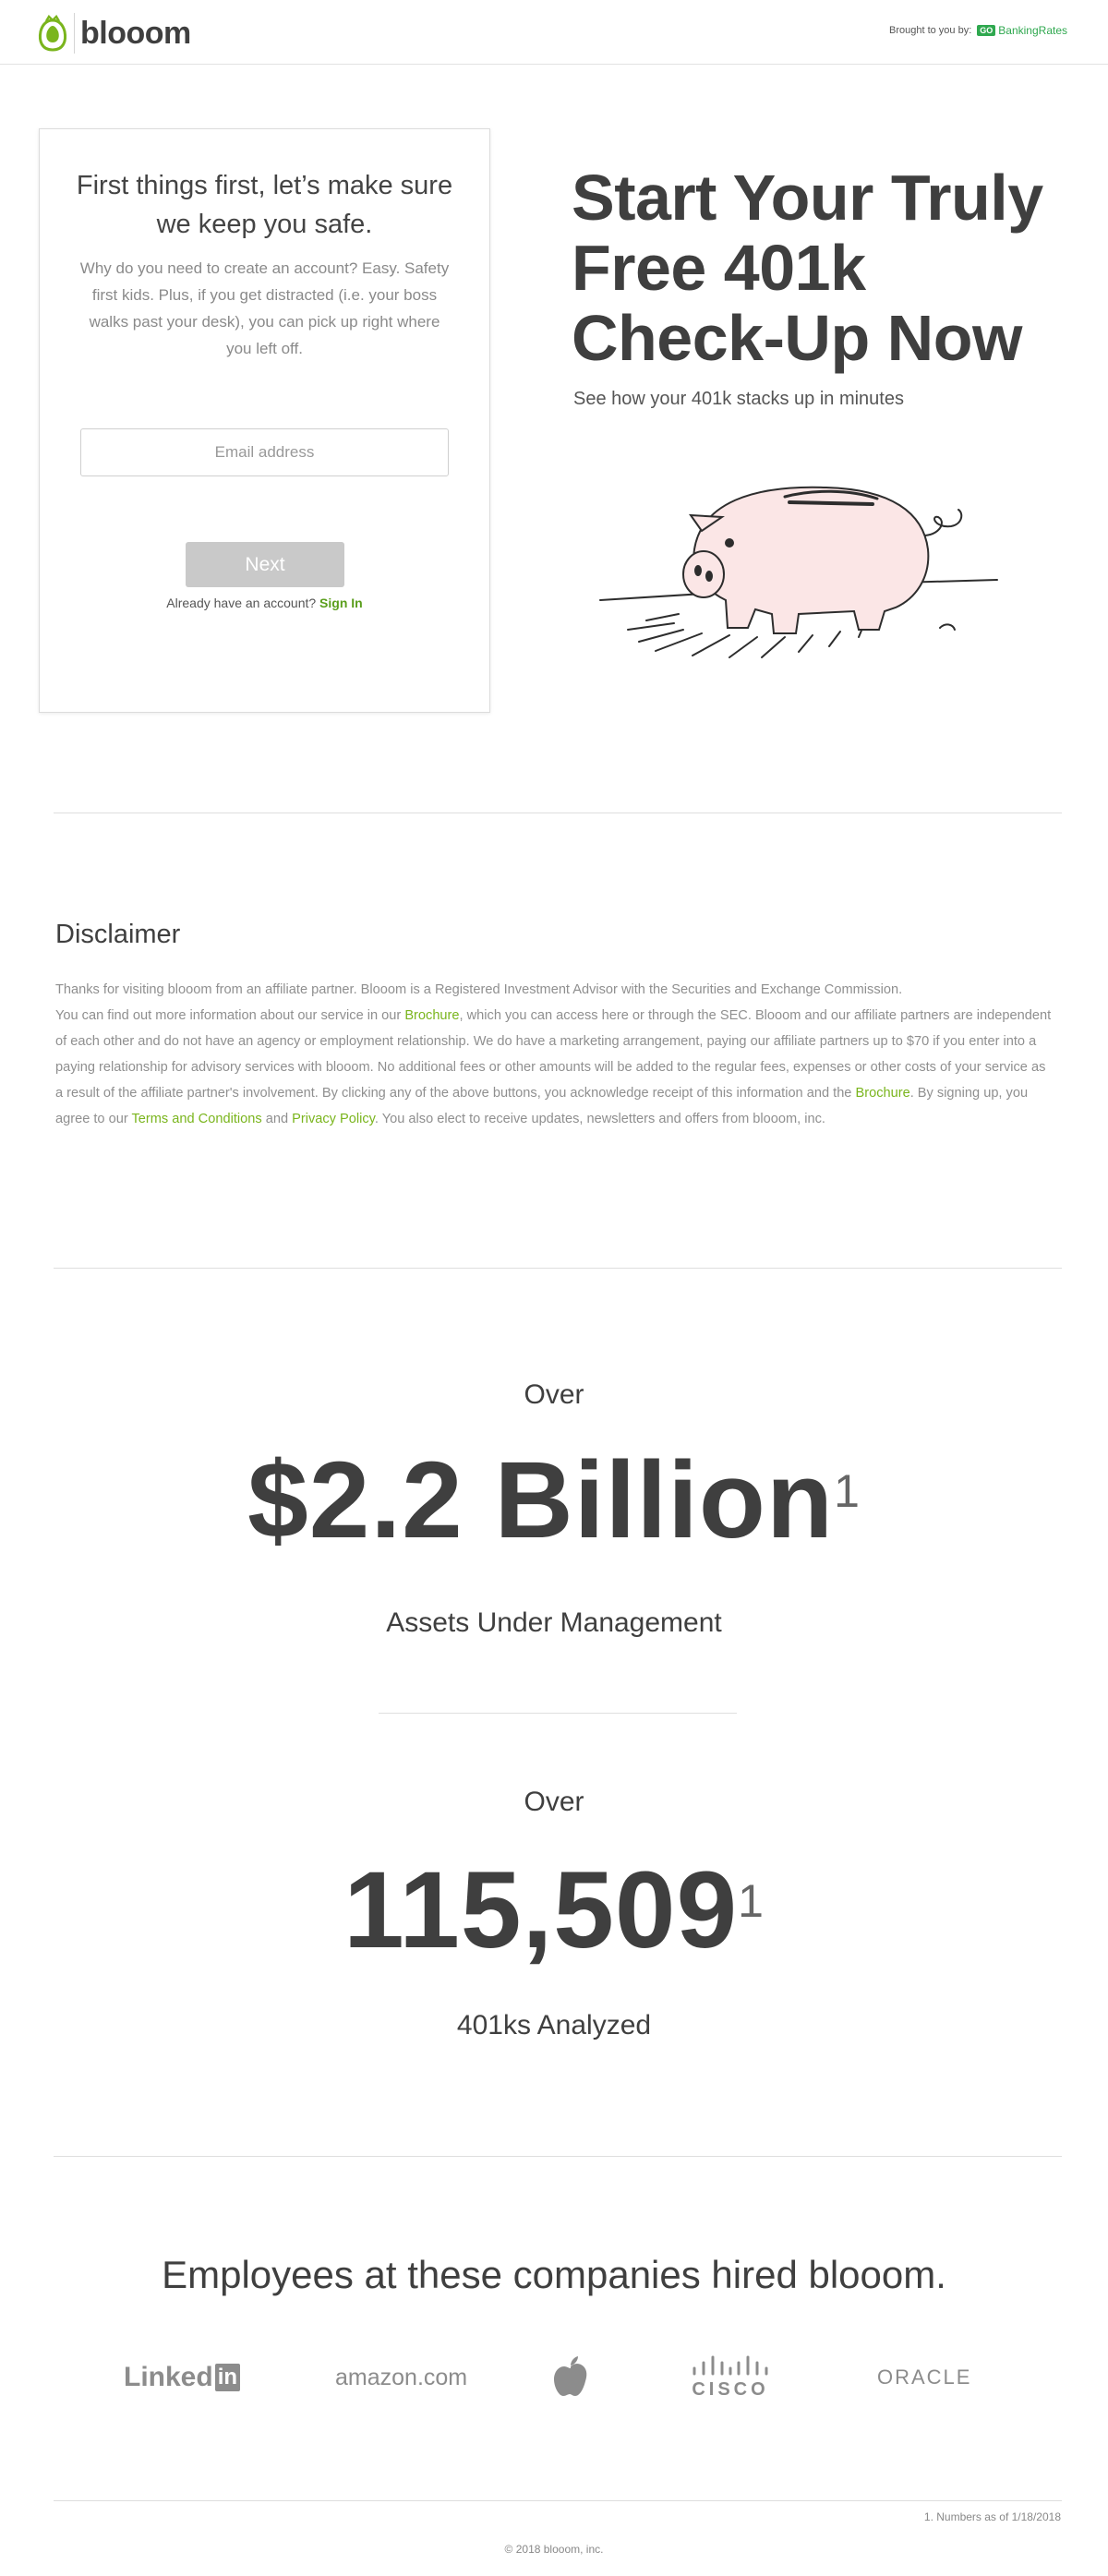 The height and width of the screenshot is (2576, 1108). Describe the element at coordinates (554, 2025) in the screenshot. I see `stat-label-401ks: 401ks Analyzed` at that location.